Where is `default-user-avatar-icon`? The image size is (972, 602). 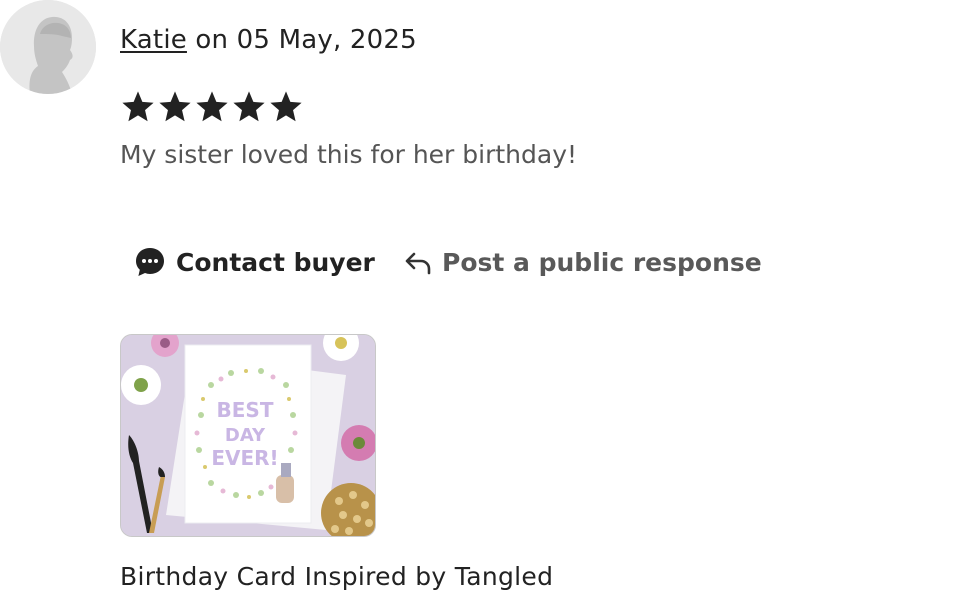
default-user-avatar-icon is located at coordinates (48, 47).